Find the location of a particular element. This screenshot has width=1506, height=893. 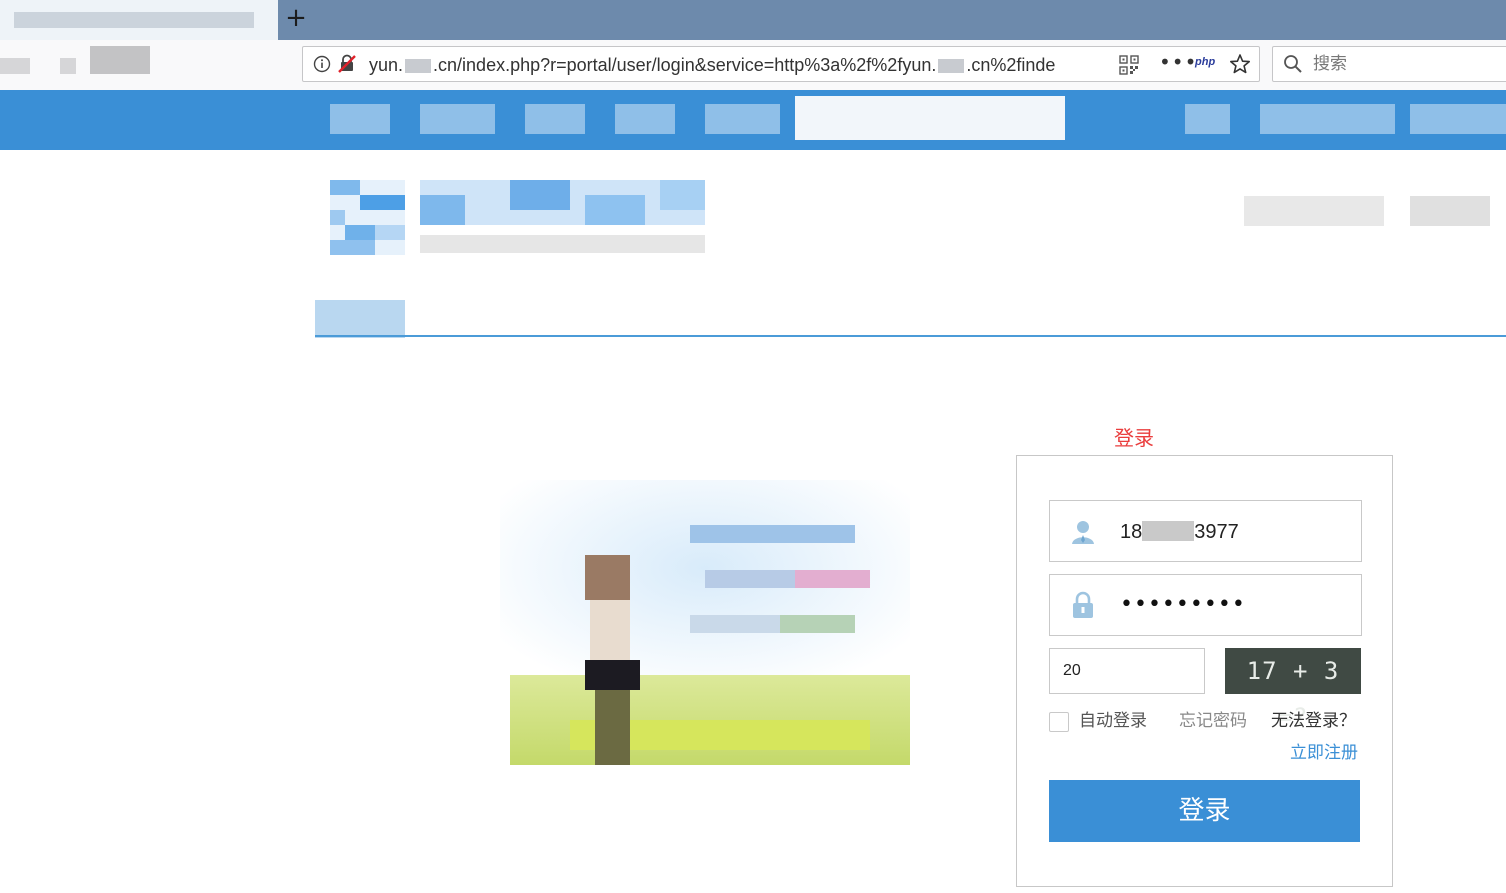

login-title: 登录 is located at coordinates (1134, 438).